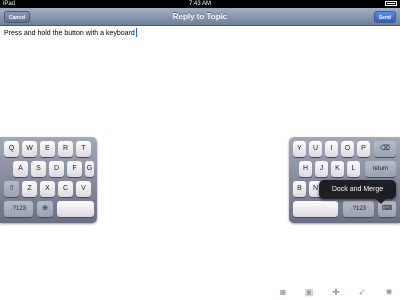 The height and width of the screenshot is (300, 400). I want to click on numbers-key: .?123, so click(18, 209).